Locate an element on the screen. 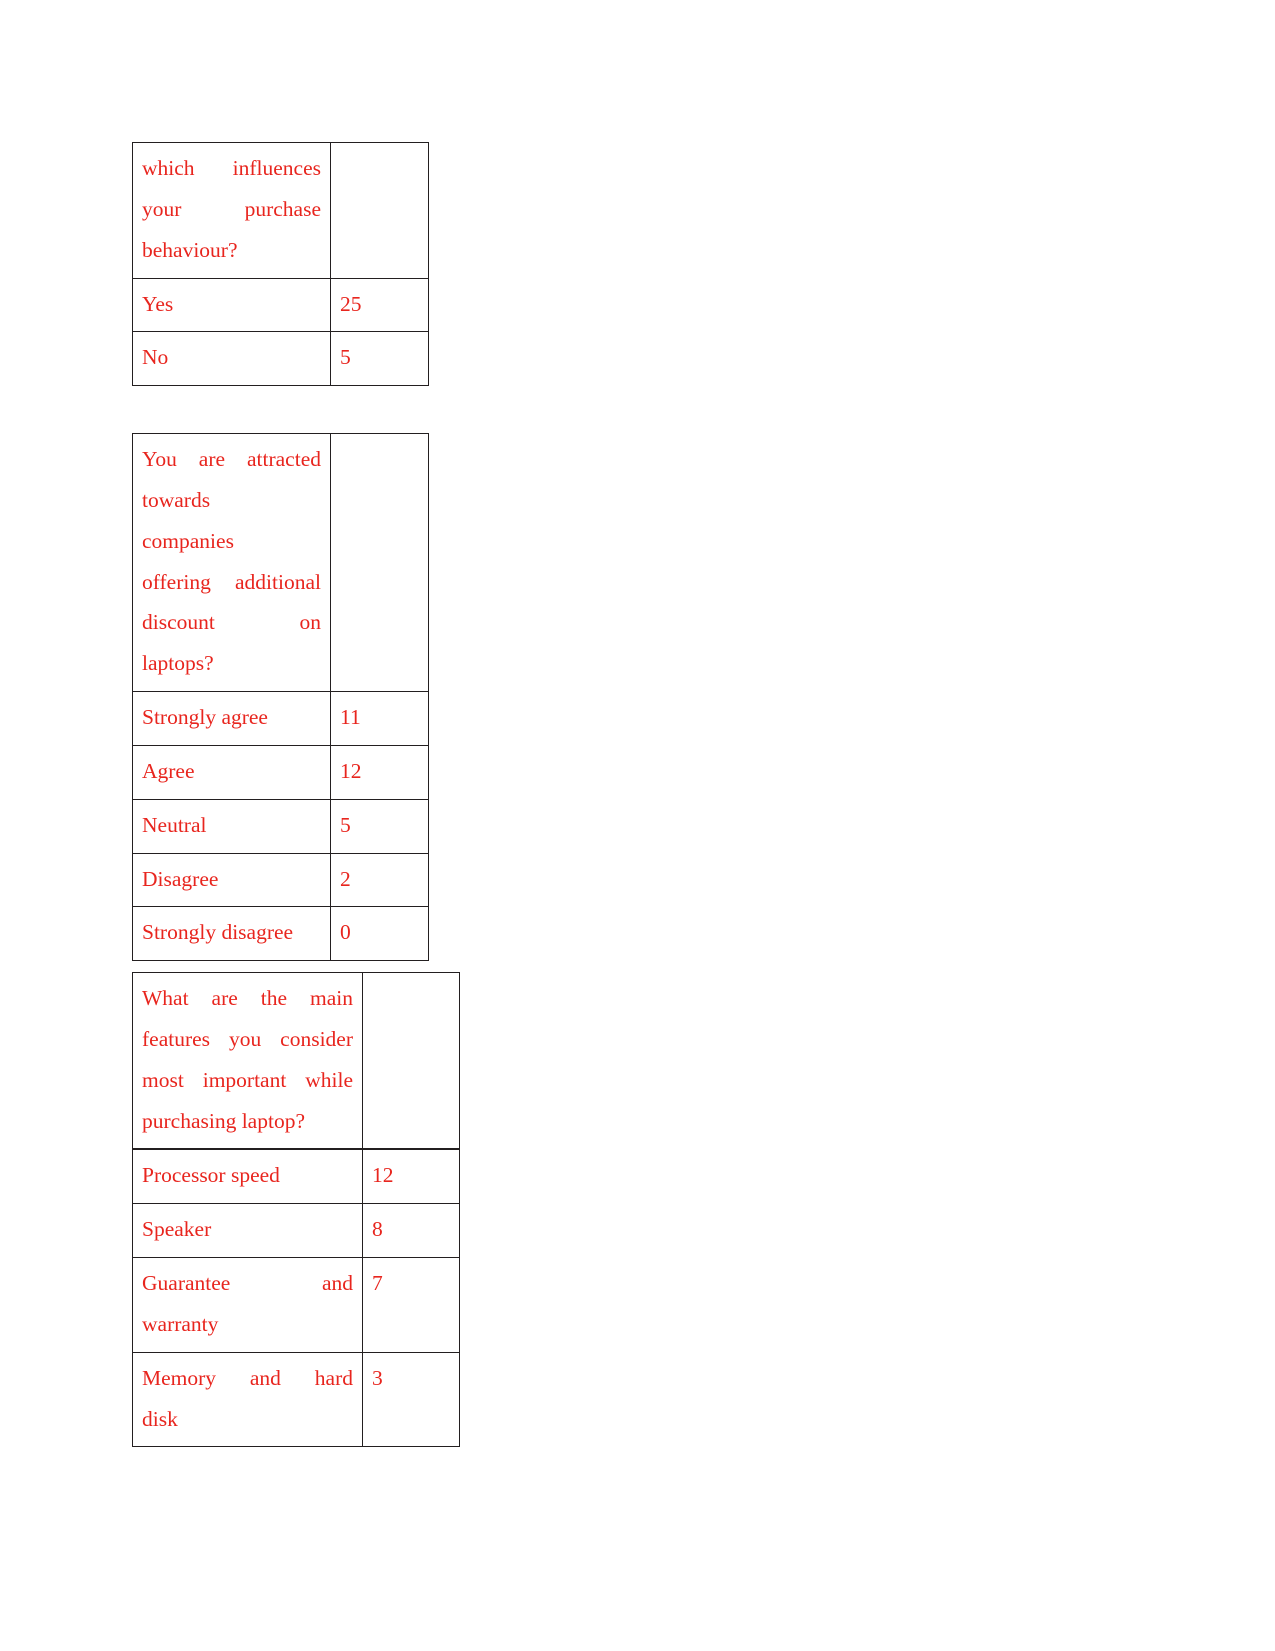  table-row: Disagree 2 is located at coordinates (280, 880).